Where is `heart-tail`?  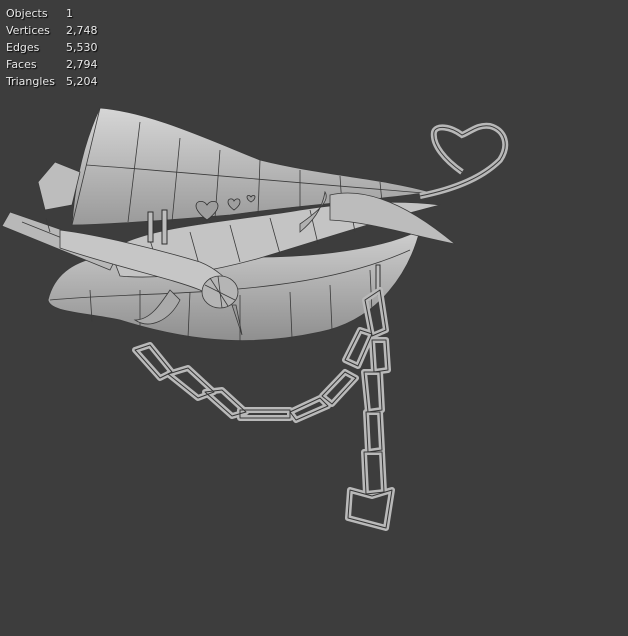 heart-tail is located at coordinates (464, 160).